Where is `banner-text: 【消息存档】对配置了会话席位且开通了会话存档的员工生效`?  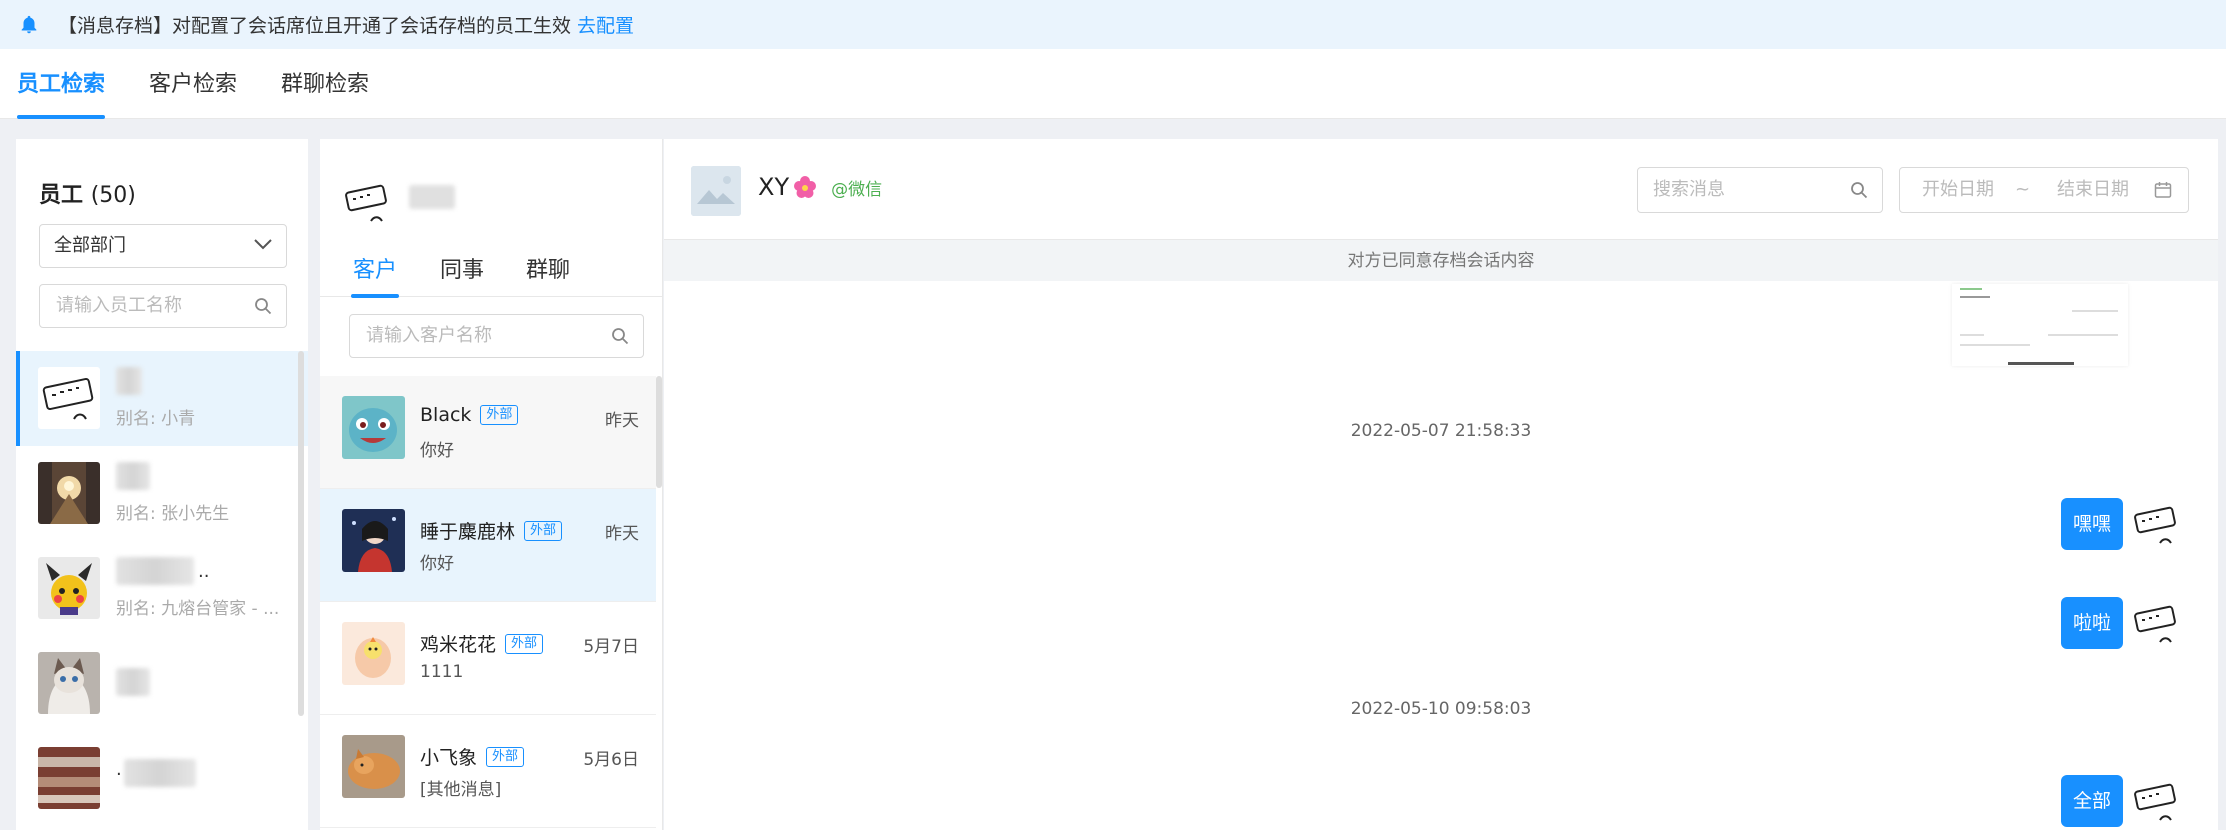
banner-text: 【消息存档】对配置了会话席位且开通了会话存档的员工生效 is located at coordinates (315, 26).